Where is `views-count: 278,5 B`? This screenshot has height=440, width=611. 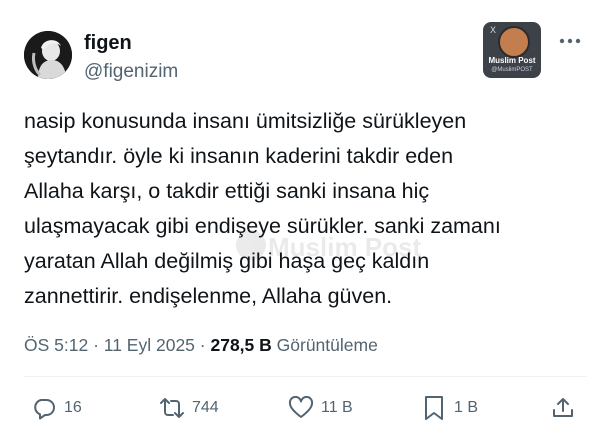
views-count: 278,5 B is located at coordinates (240, 345).